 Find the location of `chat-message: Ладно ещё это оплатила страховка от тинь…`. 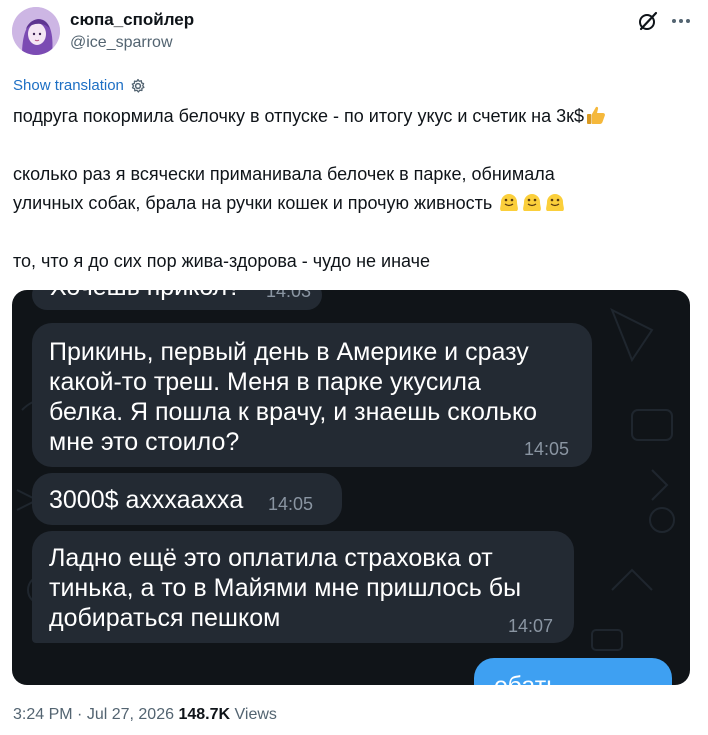

chat-message: Ладно ещё это оплатила страховка от тинь… is located at coordinates (303, 587).